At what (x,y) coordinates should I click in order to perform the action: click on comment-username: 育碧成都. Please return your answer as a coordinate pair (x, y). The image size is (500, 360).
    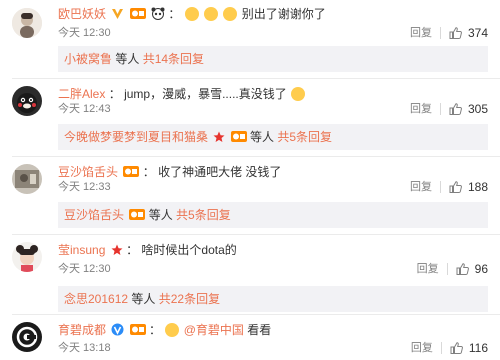
    Looking at the image, I should click on (82, 330).